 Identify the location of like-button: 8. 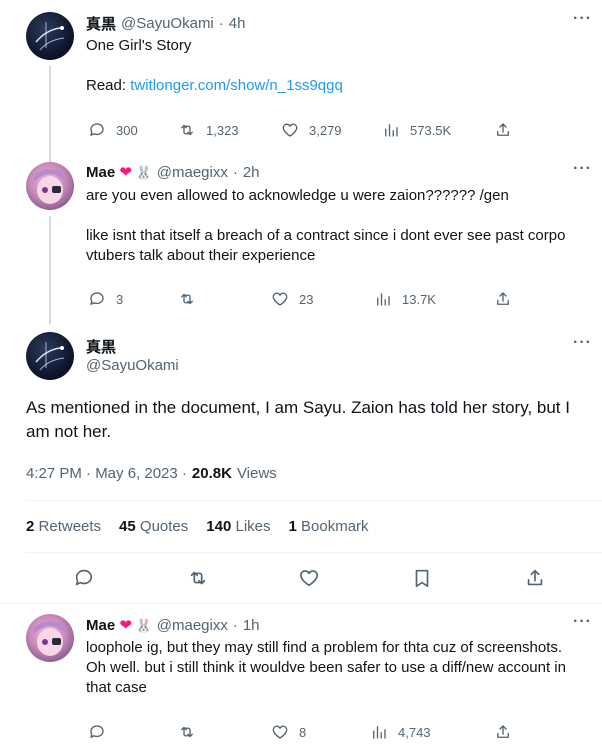
(288, 732).